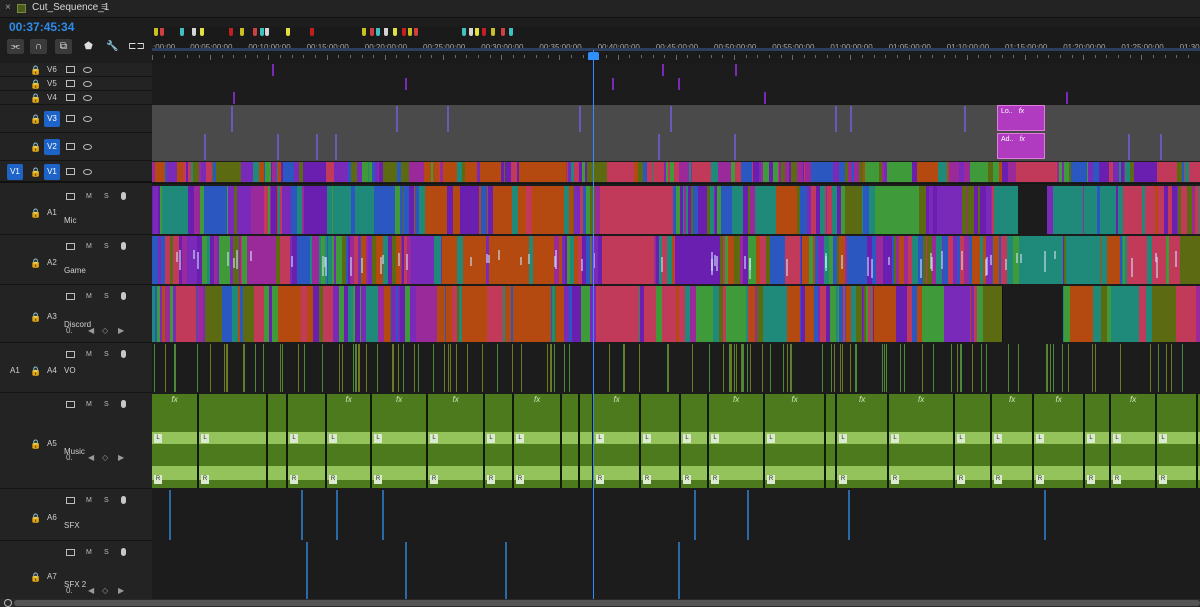 The width and height of the screenshot is (1200, 607). I want to click on toggle-output-eye-icon, so click(87, 147).